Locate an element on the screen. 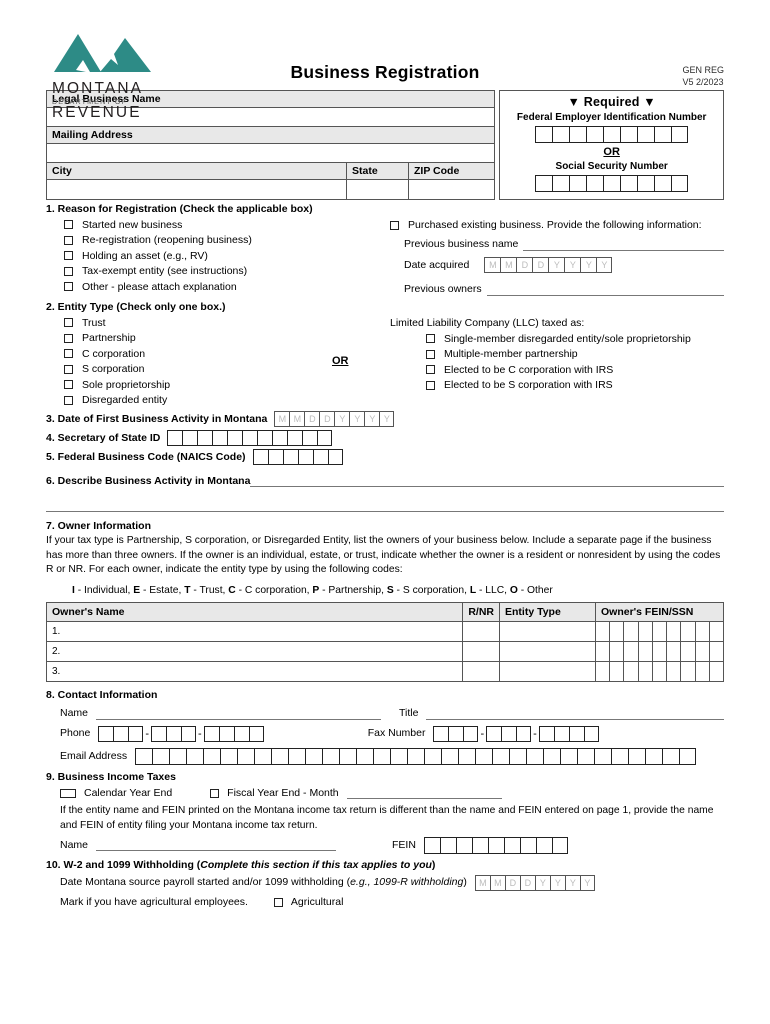  previous-owners-input is located at coordinates (605, 290).